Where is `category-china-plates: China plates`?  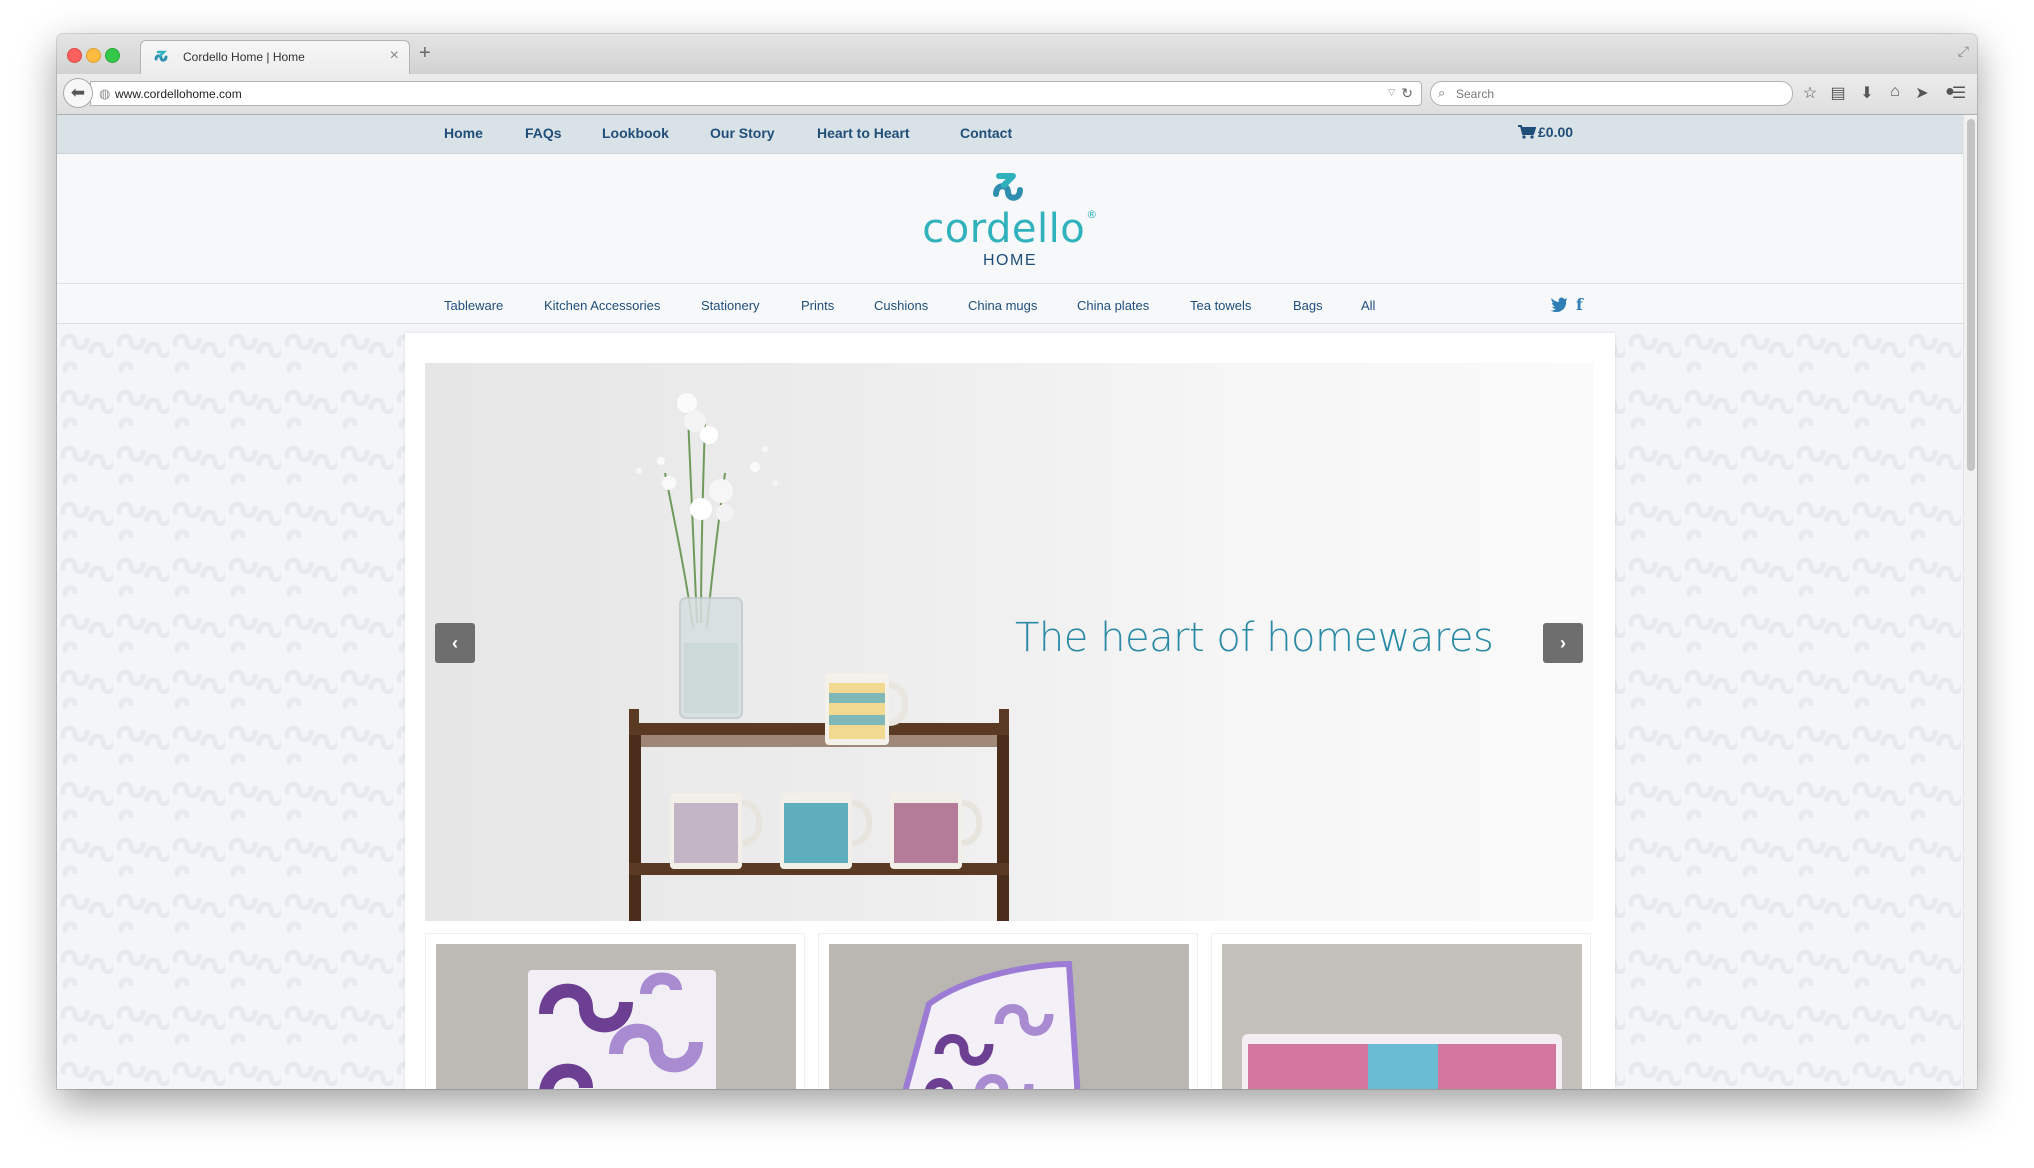
category-china-plates: China plates is located at coordinates (1113, 305).